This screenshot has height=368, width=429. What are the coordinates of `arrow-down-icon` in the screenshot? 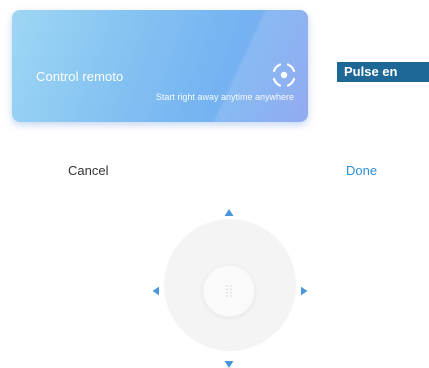 It's located at (229, 364).